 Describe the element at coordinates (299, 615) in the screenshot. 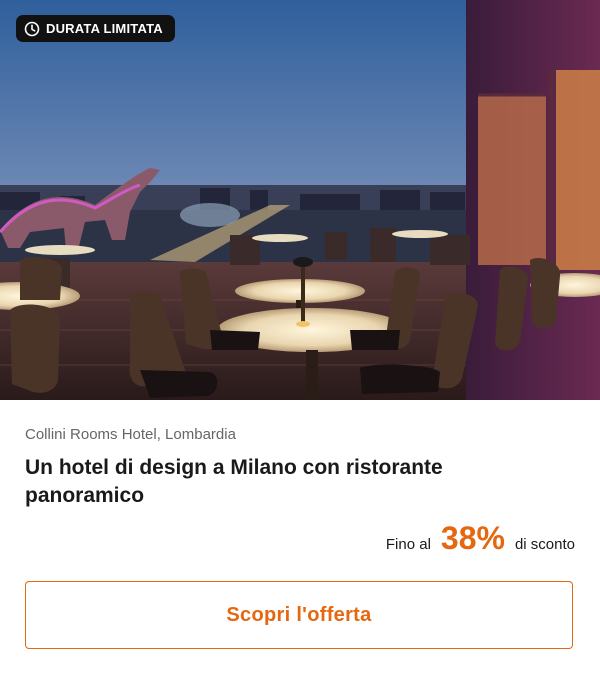

I see `discover-offer-button: Scopri l'offerta` at that location.